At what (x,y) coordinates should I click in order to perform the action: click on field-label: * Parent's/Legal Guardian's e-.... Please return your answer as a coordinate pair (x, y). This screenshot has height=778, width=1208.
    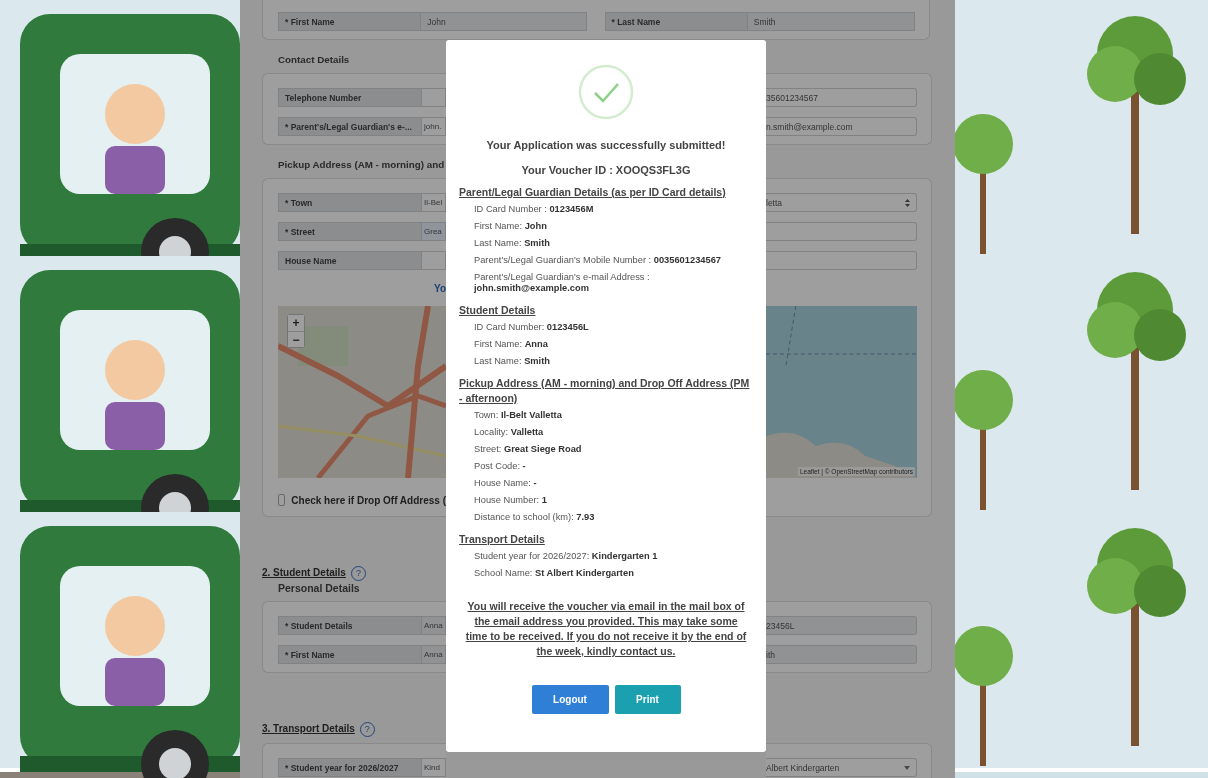
    Looking at the image, I should click on (350, 126).